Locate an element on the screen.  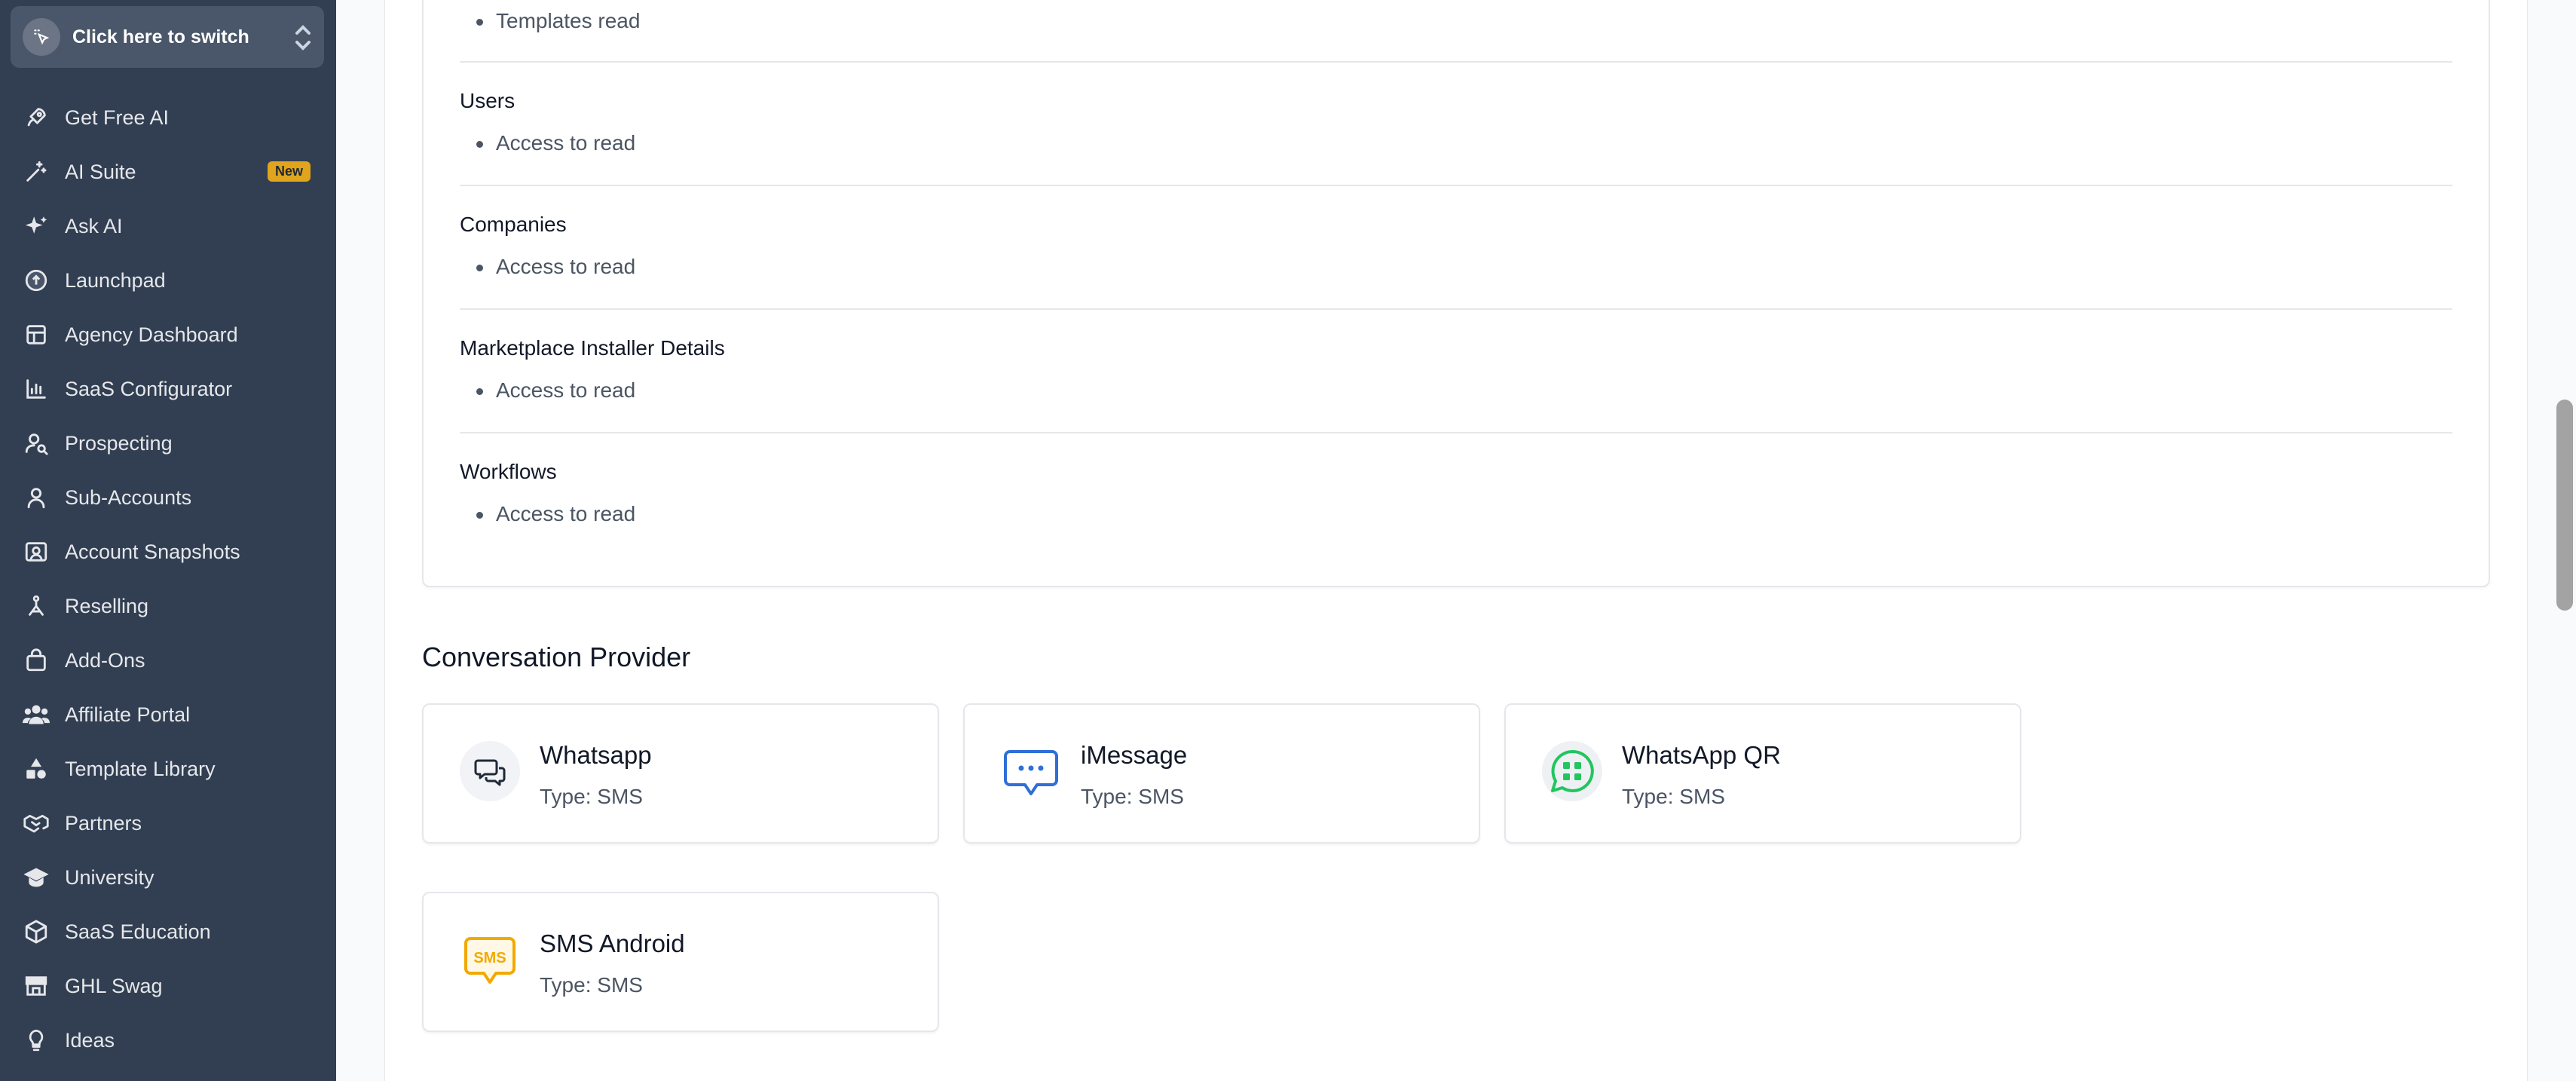
sms-icon: SMS is located at coordinates (490, 959).